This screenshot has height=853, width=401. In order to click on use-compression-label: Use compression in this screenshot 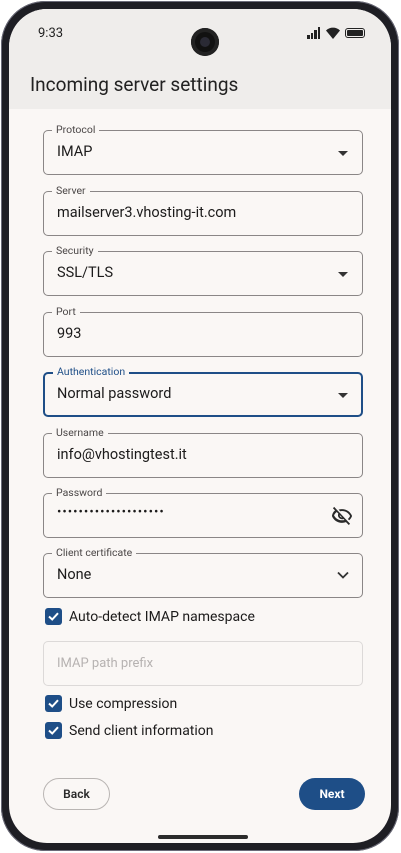, I will do `click(123, 703)`.